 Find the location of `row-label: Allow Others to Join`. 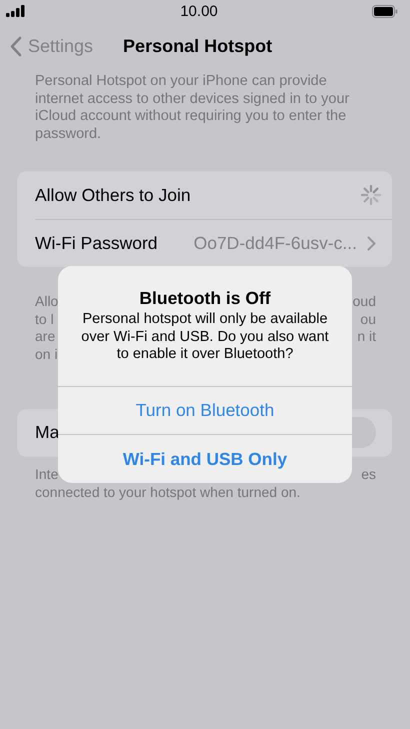

row-label: Allow Others to Join is located at coordinates (113, 195).